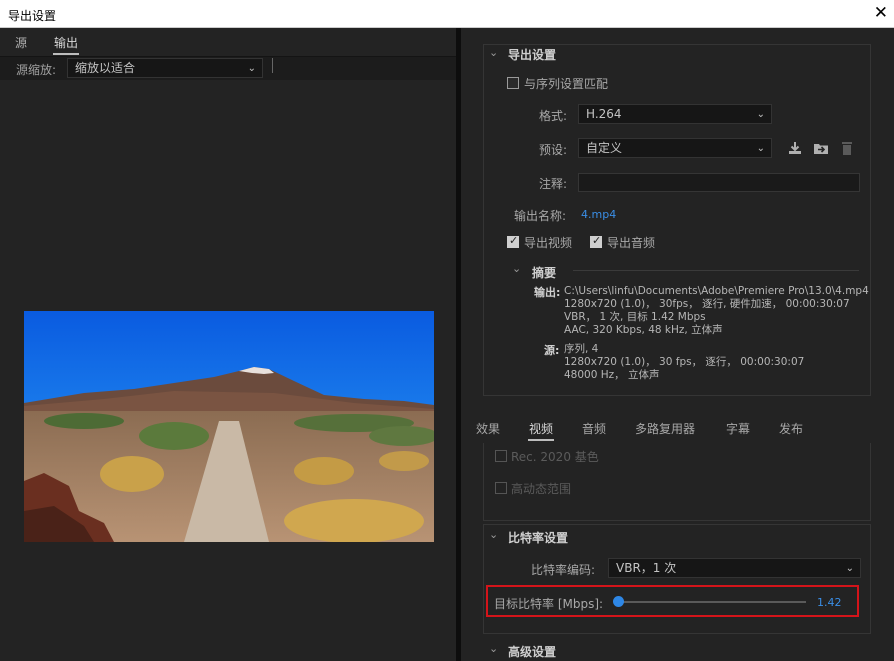  Describe the element at coordinates (165, 68) in the screenshot. I see `source-scale-dropdown: 缩放以适合 ⌄` at that location.